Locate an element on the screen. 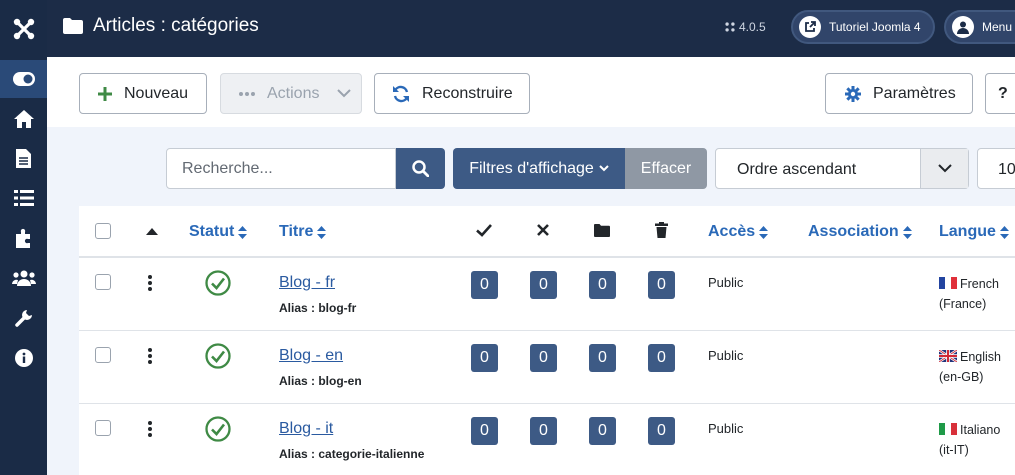 This screenshot has height=475, width=1015. list-icon is located at coordinates (23, 198).